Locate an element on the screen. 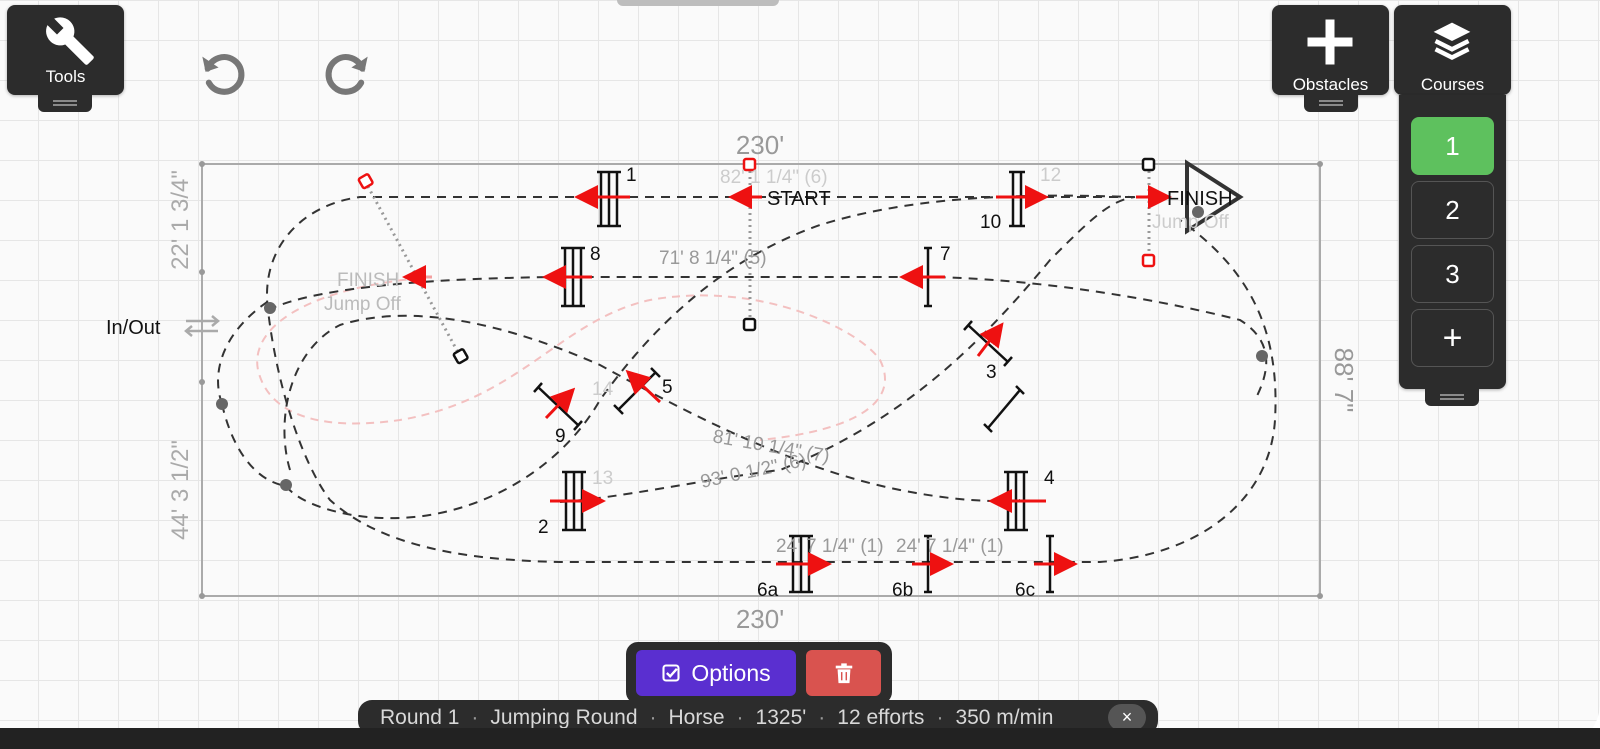  arena-height-right-label: 88' 7" is located at coordinates (1344, 380).